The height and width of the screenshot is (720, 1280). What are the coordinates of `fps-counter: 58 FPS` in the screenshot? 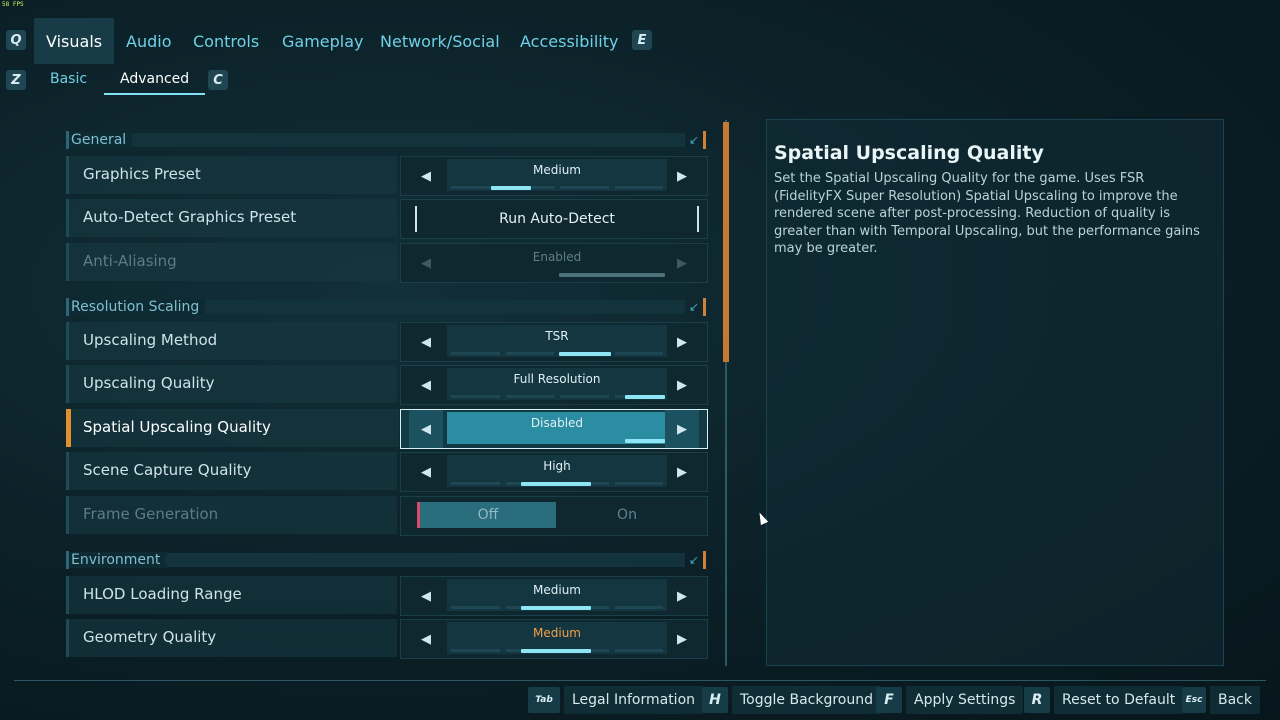 It's located at (13, 4).